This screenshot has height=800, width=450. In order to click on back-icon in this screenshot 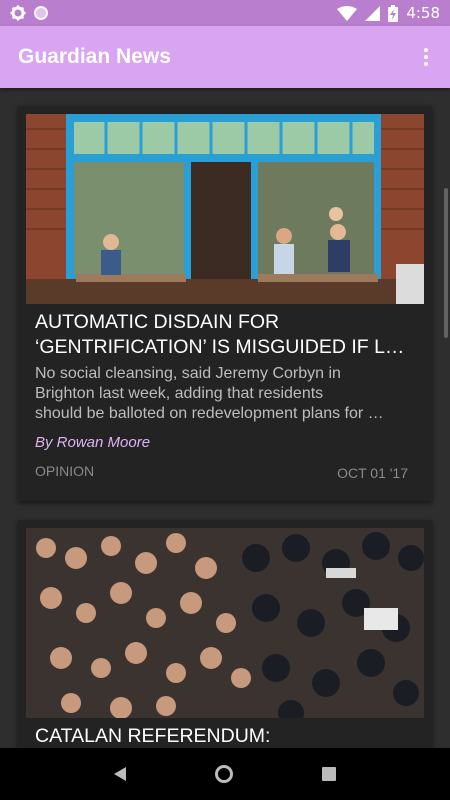, I will do `click(120, 774)`.